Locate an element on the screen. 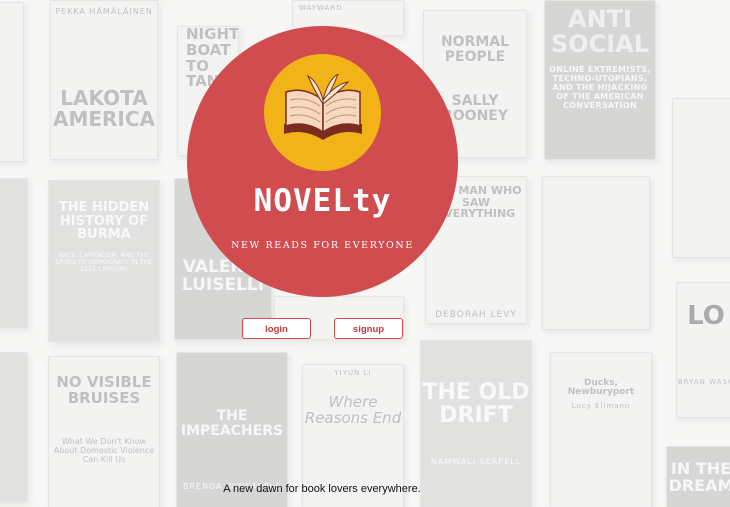  logo-badge is located at coordinates (322, 112).